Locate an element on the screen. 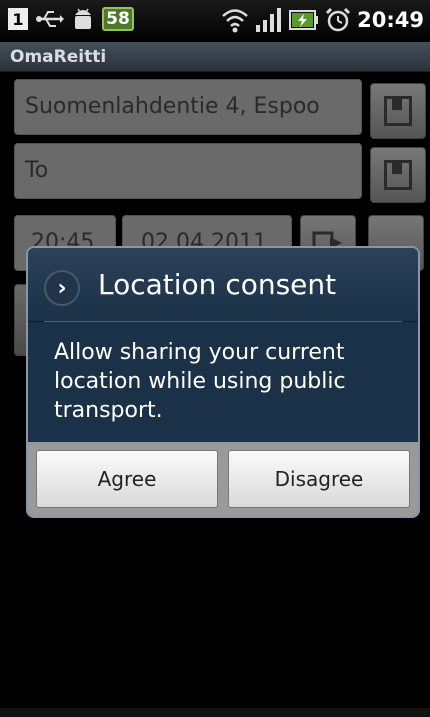 The image size is (430, 717). signal-icon is located at coordinates (269, 20).